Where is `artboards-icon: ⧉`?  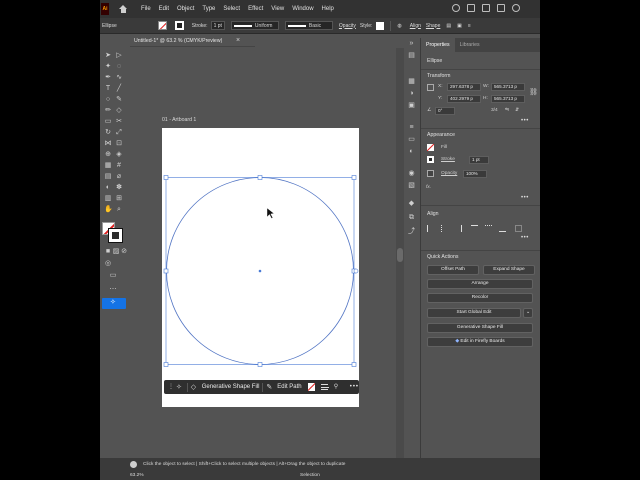
artboards-icon: ⧉ is located at coordinates (411, 218).